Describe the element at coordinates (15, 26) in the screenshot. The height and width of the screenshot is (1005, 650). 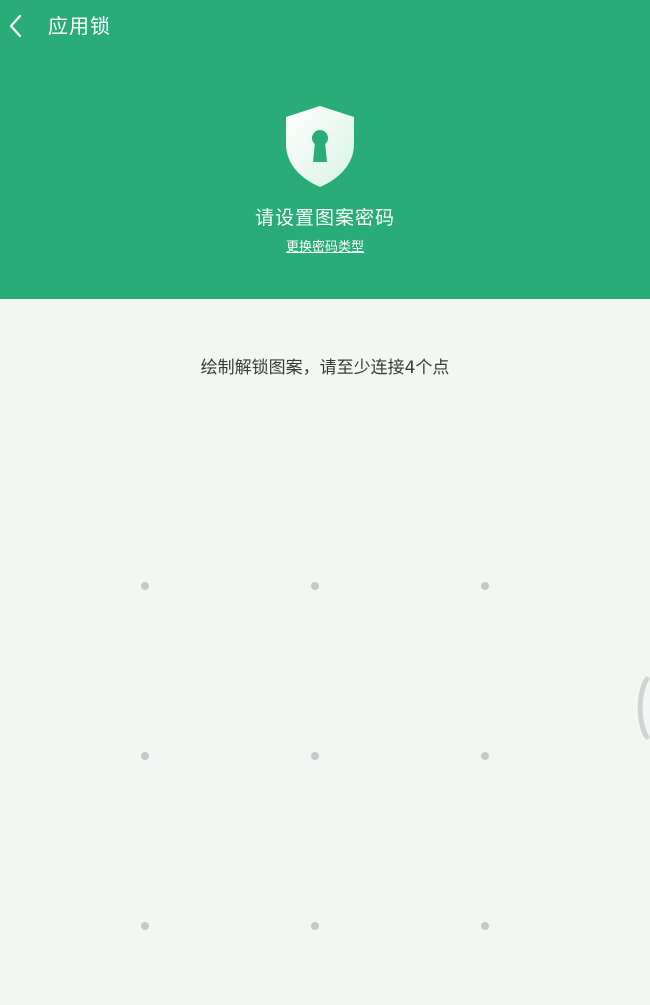
I see `chevron-left-icon` at that location.